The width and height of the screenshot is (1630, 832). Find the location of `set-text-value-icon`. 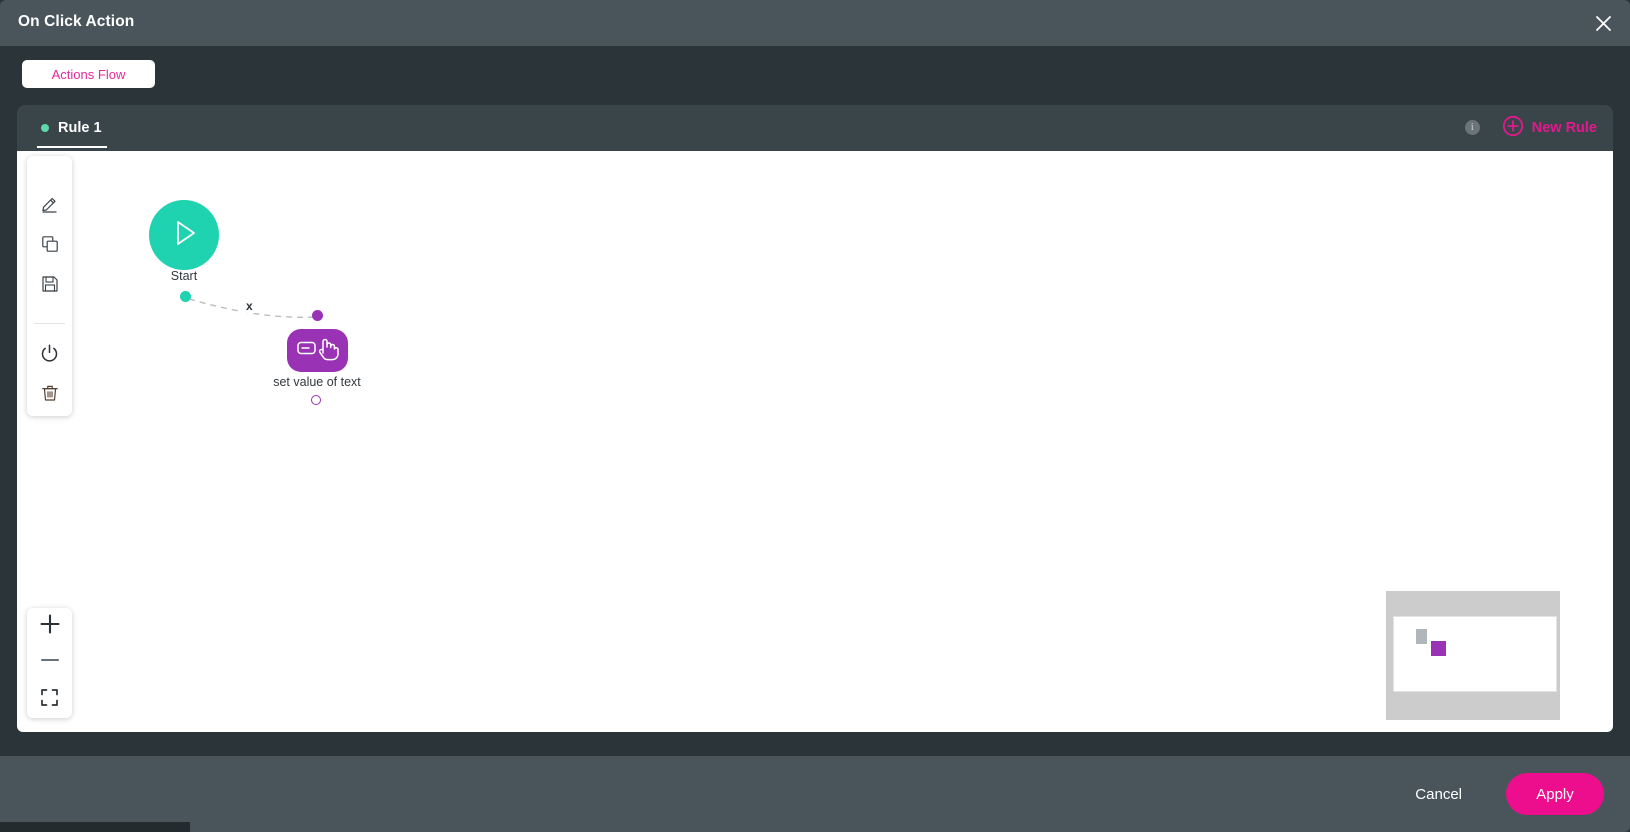

set-text-value-icon is located at coordinates (318, 350).